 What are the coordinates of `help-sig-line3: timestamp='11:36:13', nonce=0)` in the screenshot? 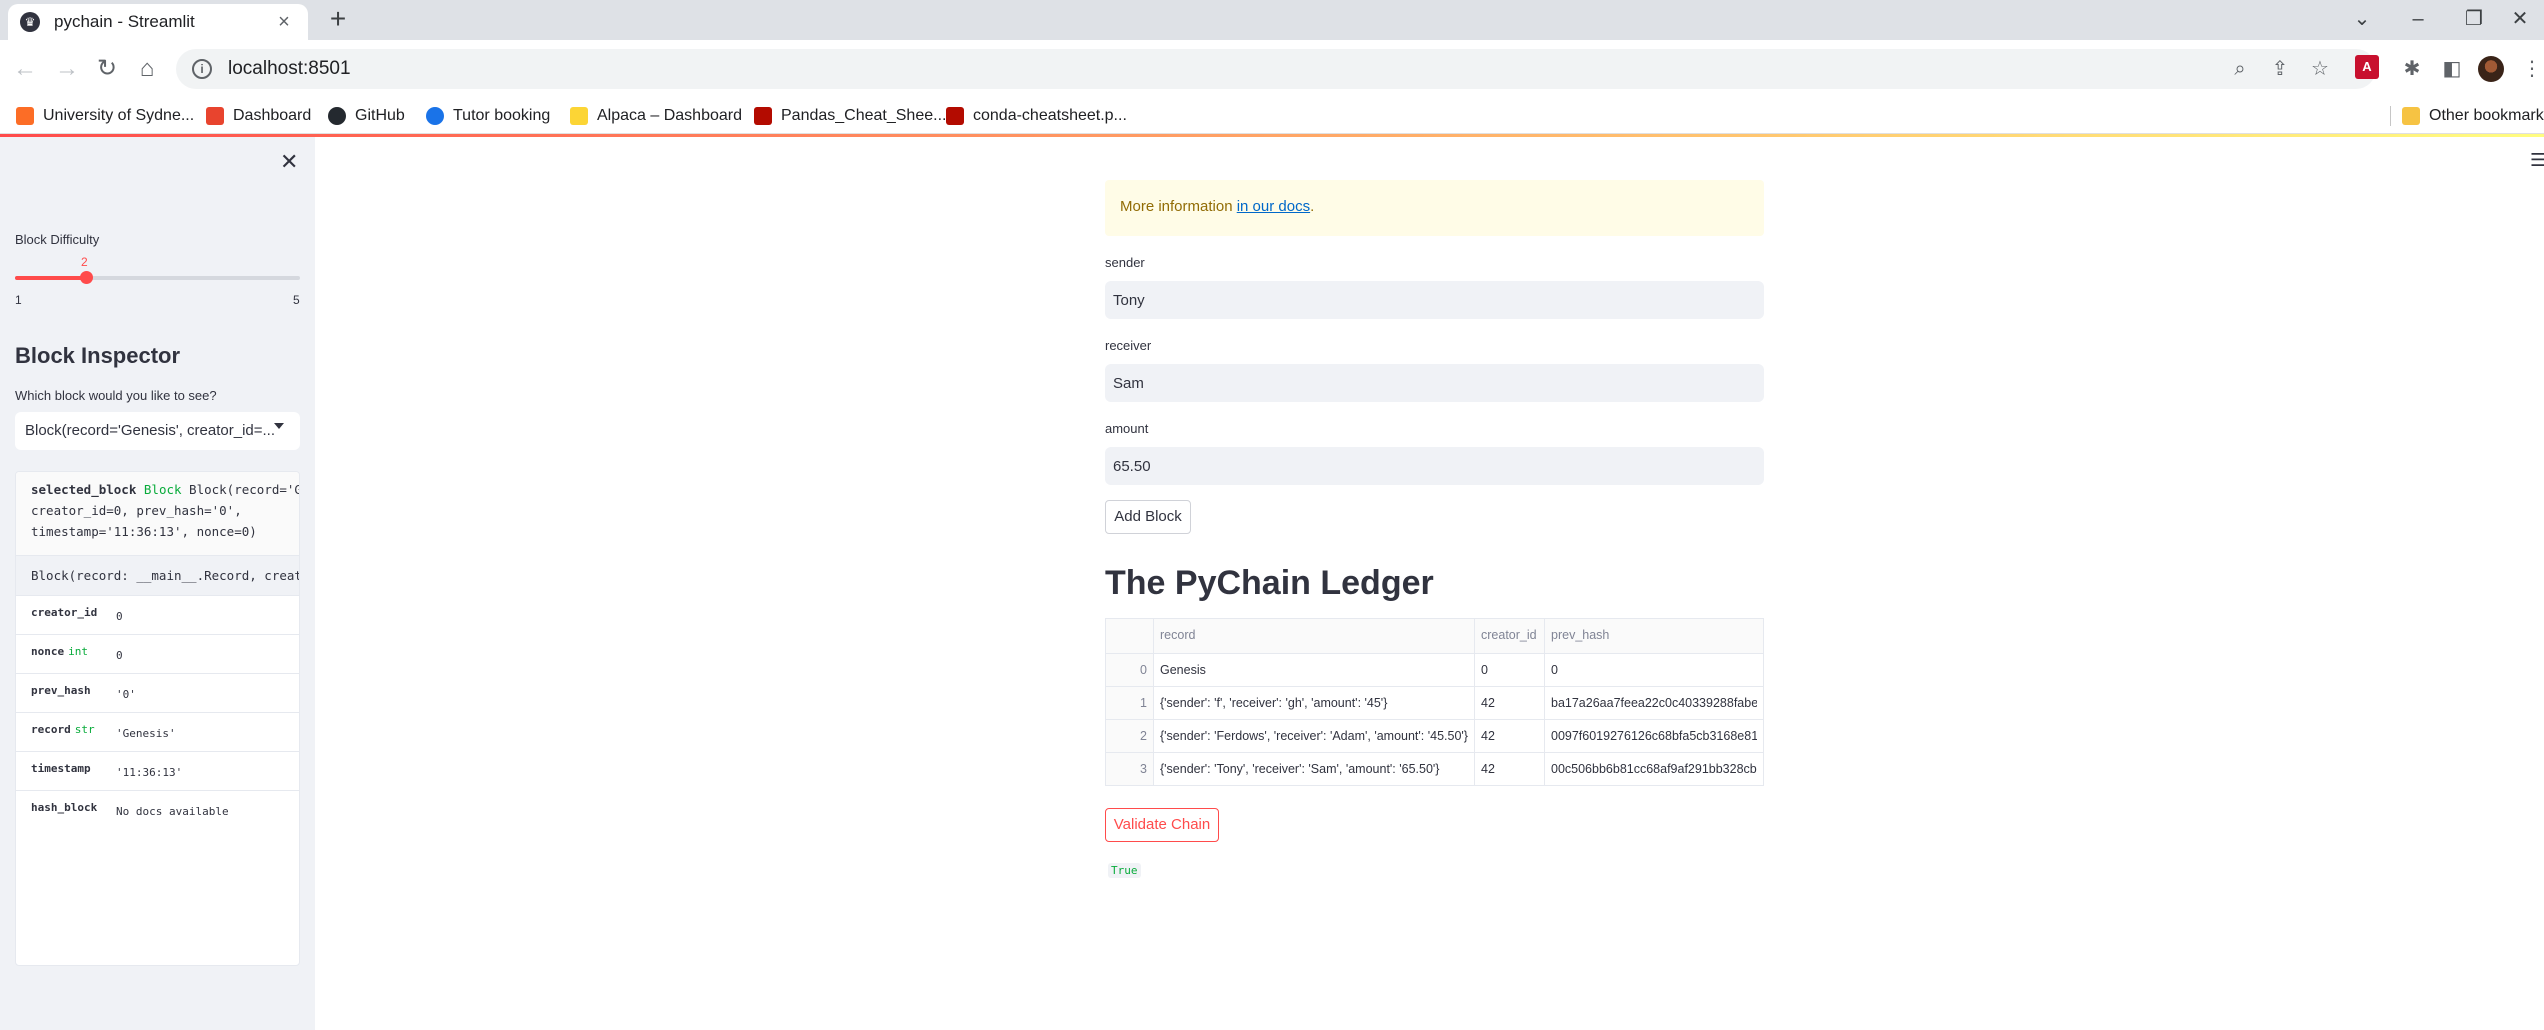 It's located at (144, 531).